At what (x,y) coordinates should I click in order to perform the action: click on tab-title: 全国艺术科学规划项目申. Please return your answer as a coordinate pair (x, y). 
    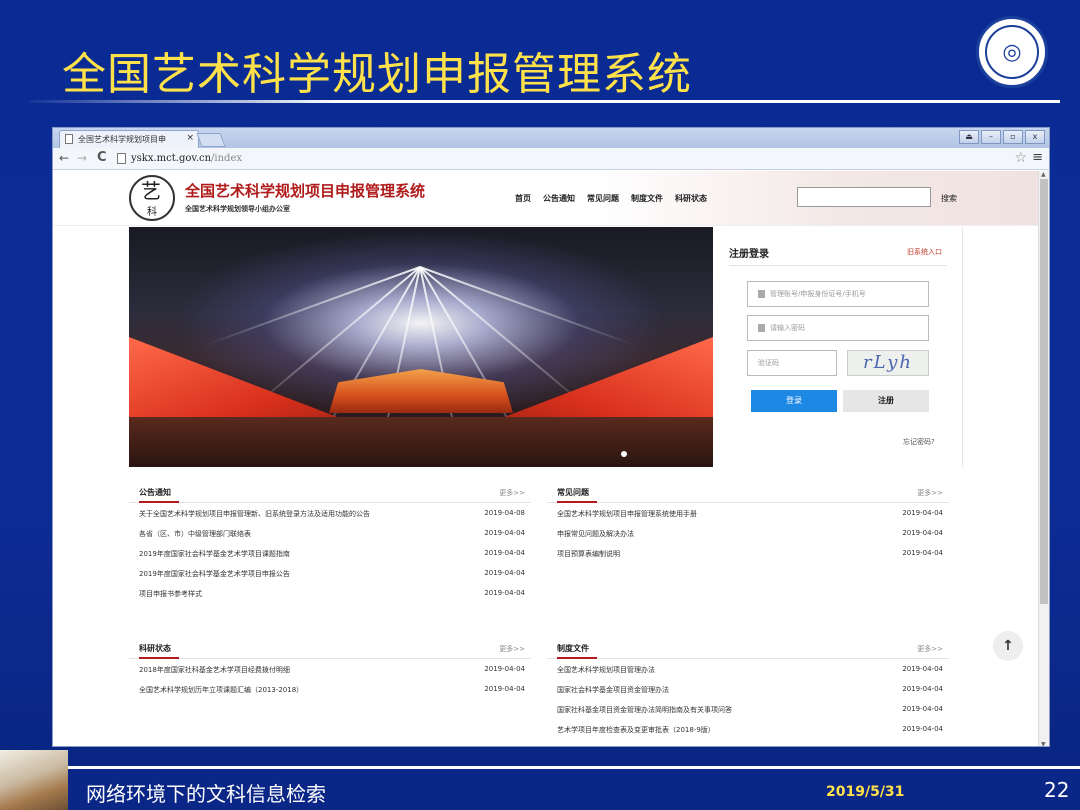
    Looking at the image, I should click on (122, 139).